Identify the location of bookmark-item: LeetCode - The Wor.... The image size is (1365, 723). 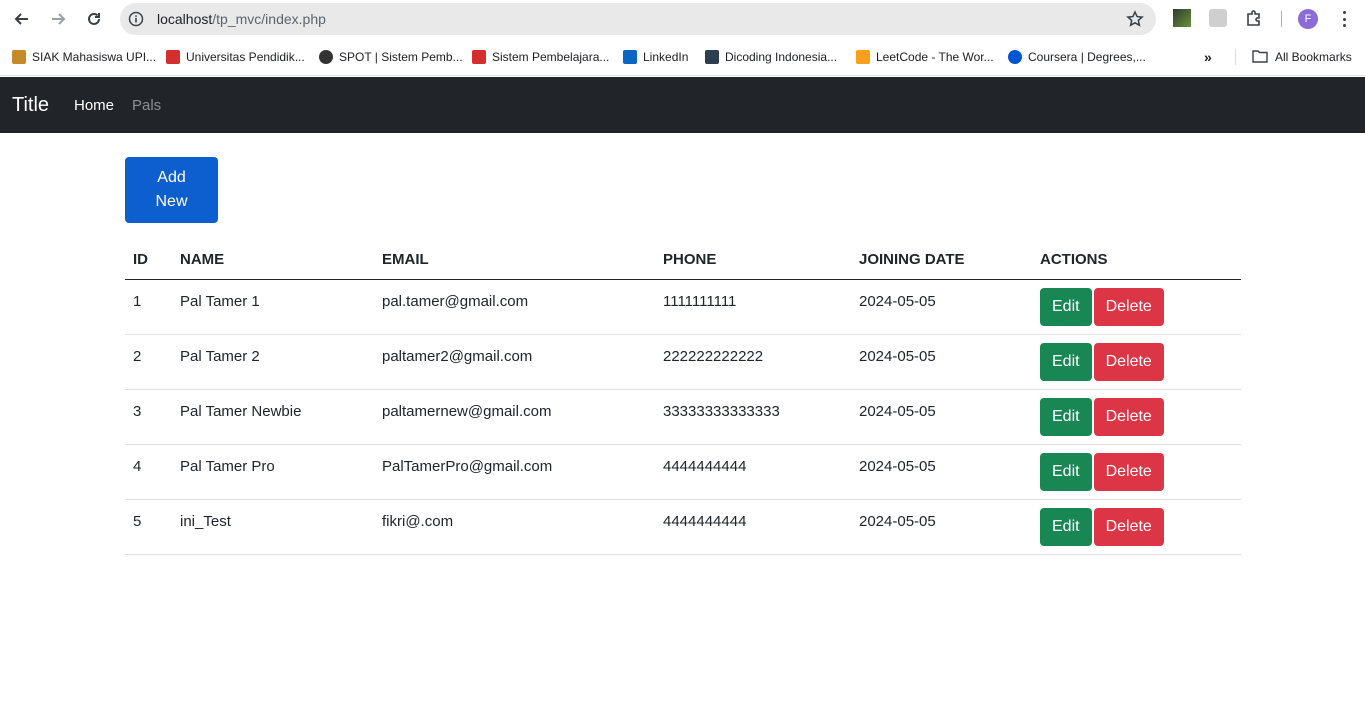
(925, 57).